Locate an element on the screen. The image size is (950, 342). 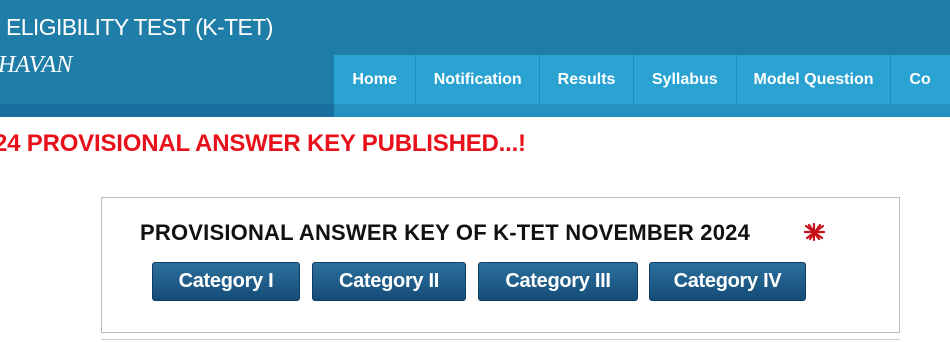
nav-notification: Notification is located at coordinates (478, 79).